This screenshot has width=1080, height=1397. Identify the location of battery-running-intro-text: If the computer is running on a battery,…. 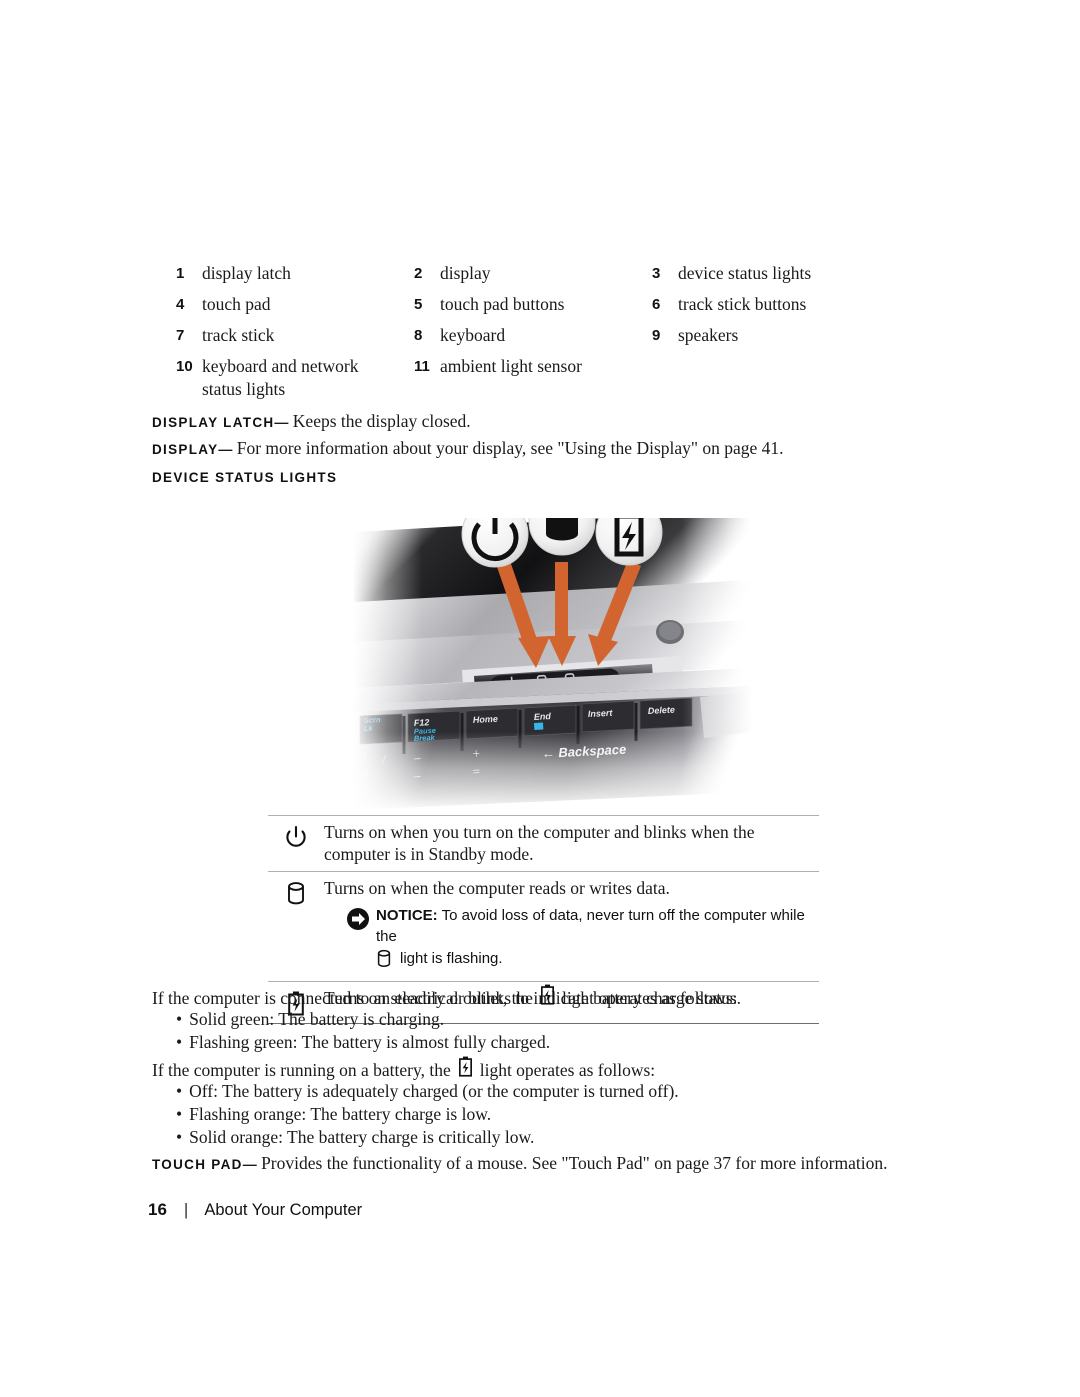
(301, 1069).